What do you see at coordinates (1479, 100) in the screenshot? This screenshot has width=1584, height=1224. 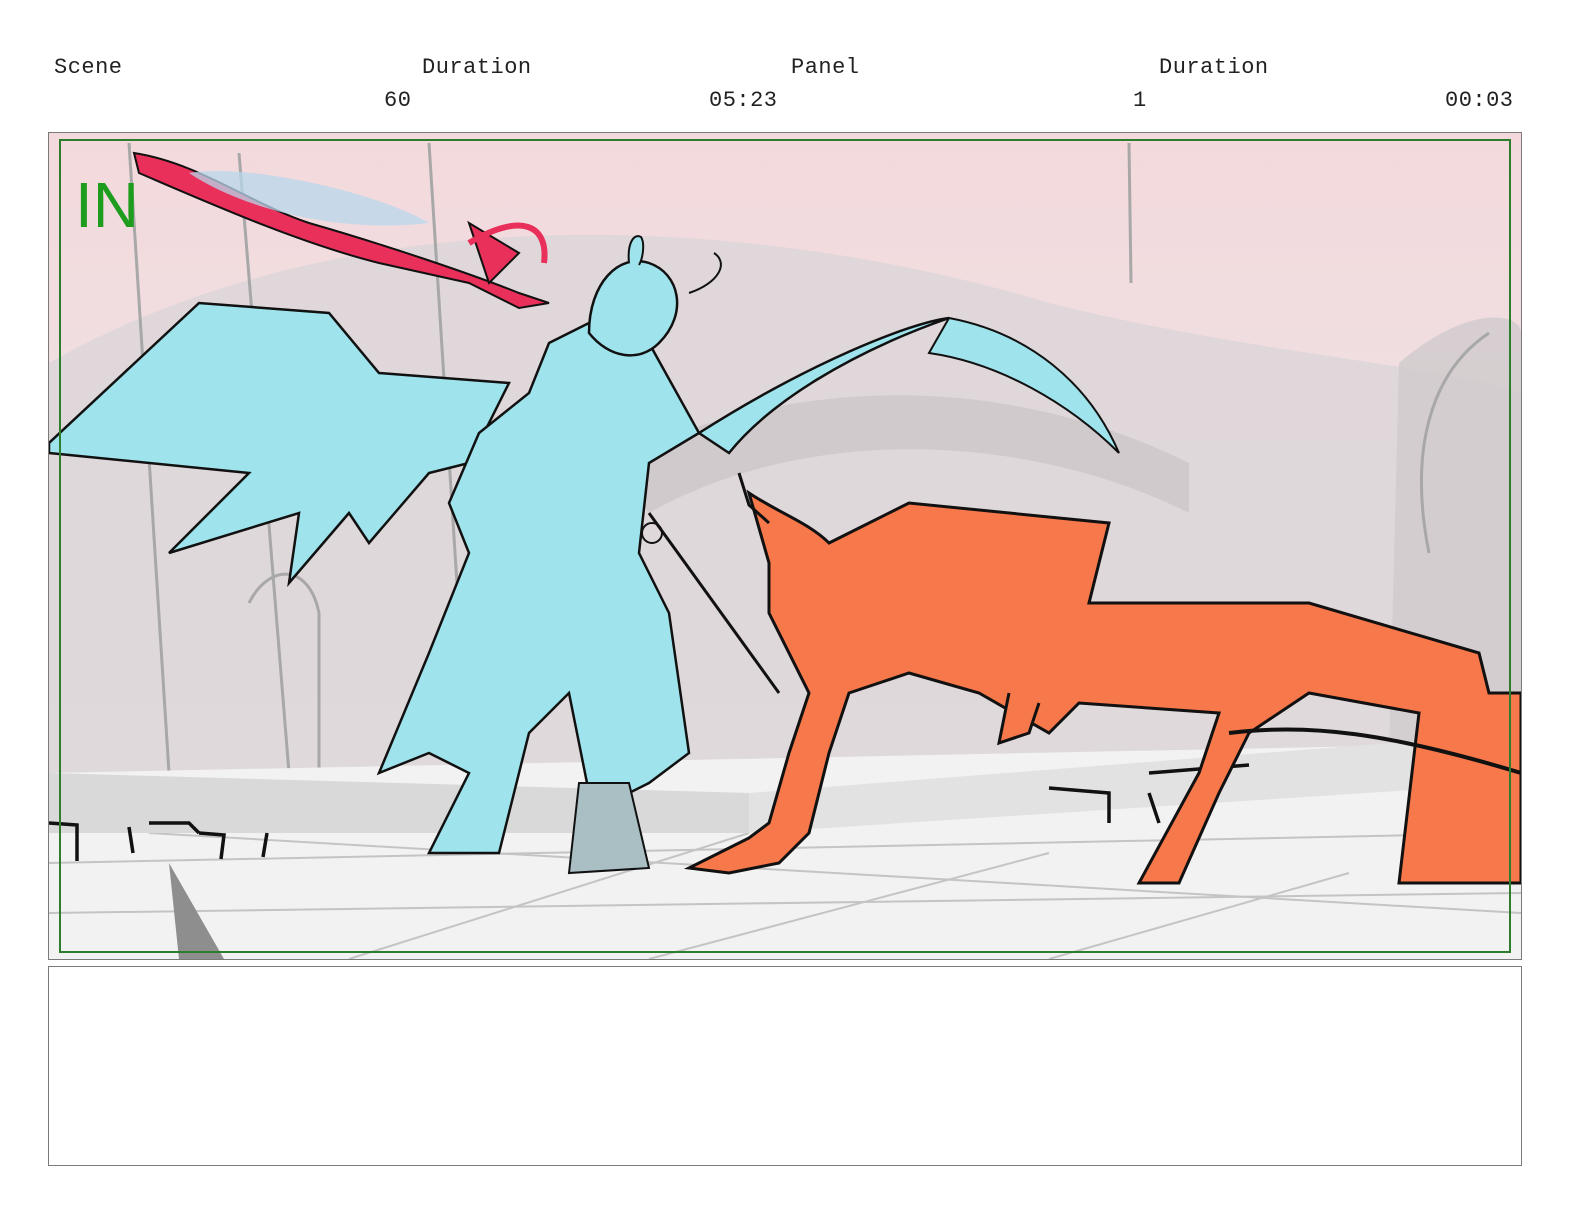 I see `panel-duration-value: 00:03` at bounding box center [1479, 100].